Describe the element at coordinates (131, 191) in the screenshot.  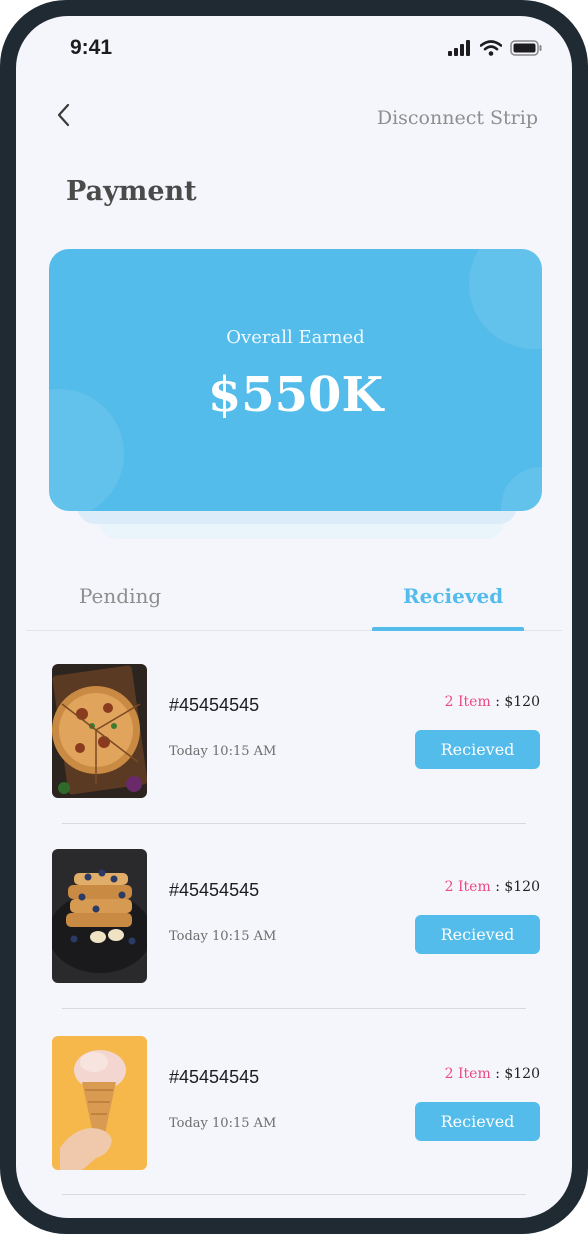
I see `page-title: Payment` at that location.